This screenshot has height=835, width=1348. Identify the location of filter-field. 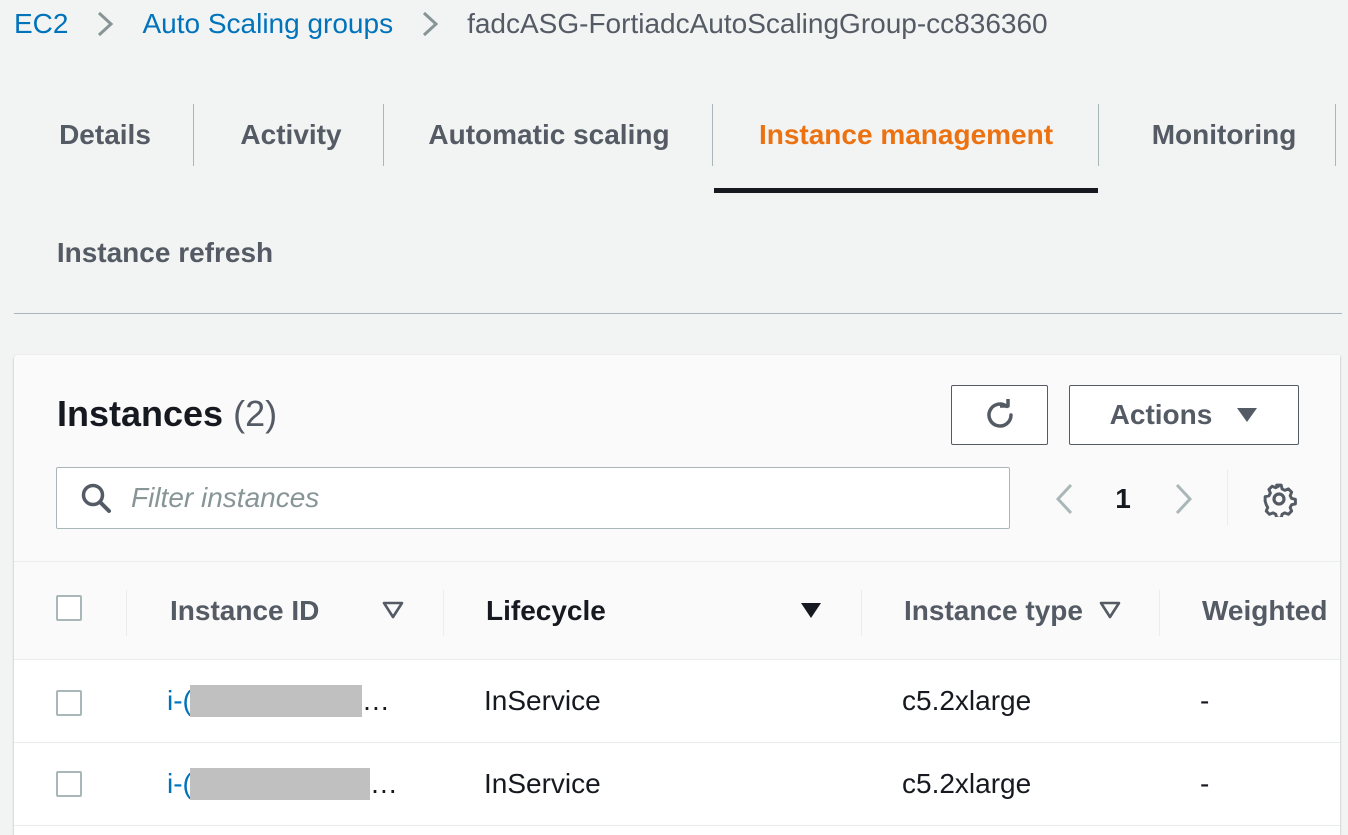
(533, 498).